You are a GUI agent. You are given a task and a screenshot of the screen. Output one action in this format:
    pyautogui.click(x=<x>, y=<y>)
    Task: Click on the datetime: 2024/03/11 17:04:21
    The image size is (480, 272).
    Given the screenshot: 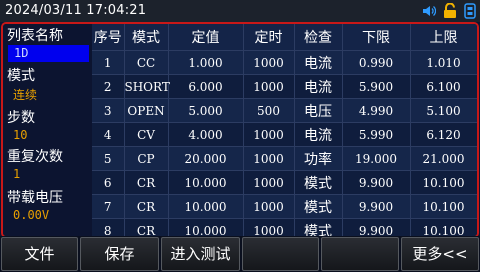 What is the action you would take?
    pyautogui.click(x=76, y=10)
    